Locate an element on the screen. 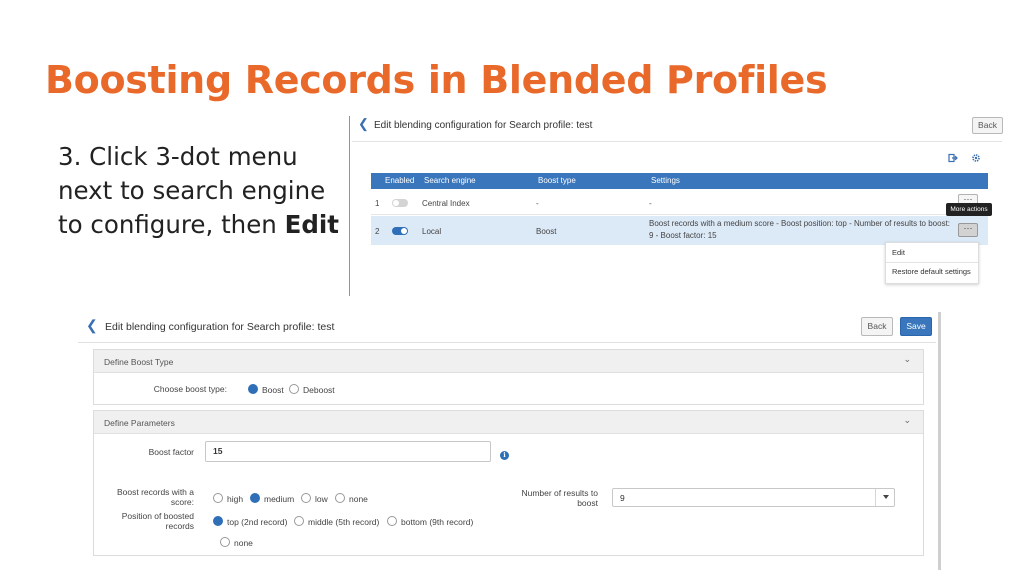 The height and width of the screenshot is (576, 1024). position-none-radio is located at coordinates (225, 542).